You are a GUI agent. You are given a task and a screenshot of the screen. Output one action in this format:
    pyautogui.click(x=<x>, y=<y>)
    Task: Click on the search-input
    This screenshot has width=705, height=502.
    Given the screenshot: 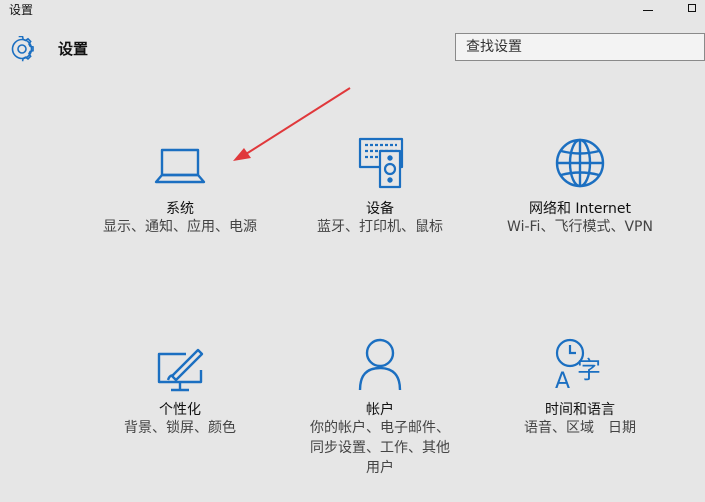 What is the action you would take?
    pyautogui.click(x=580, y=47)
    